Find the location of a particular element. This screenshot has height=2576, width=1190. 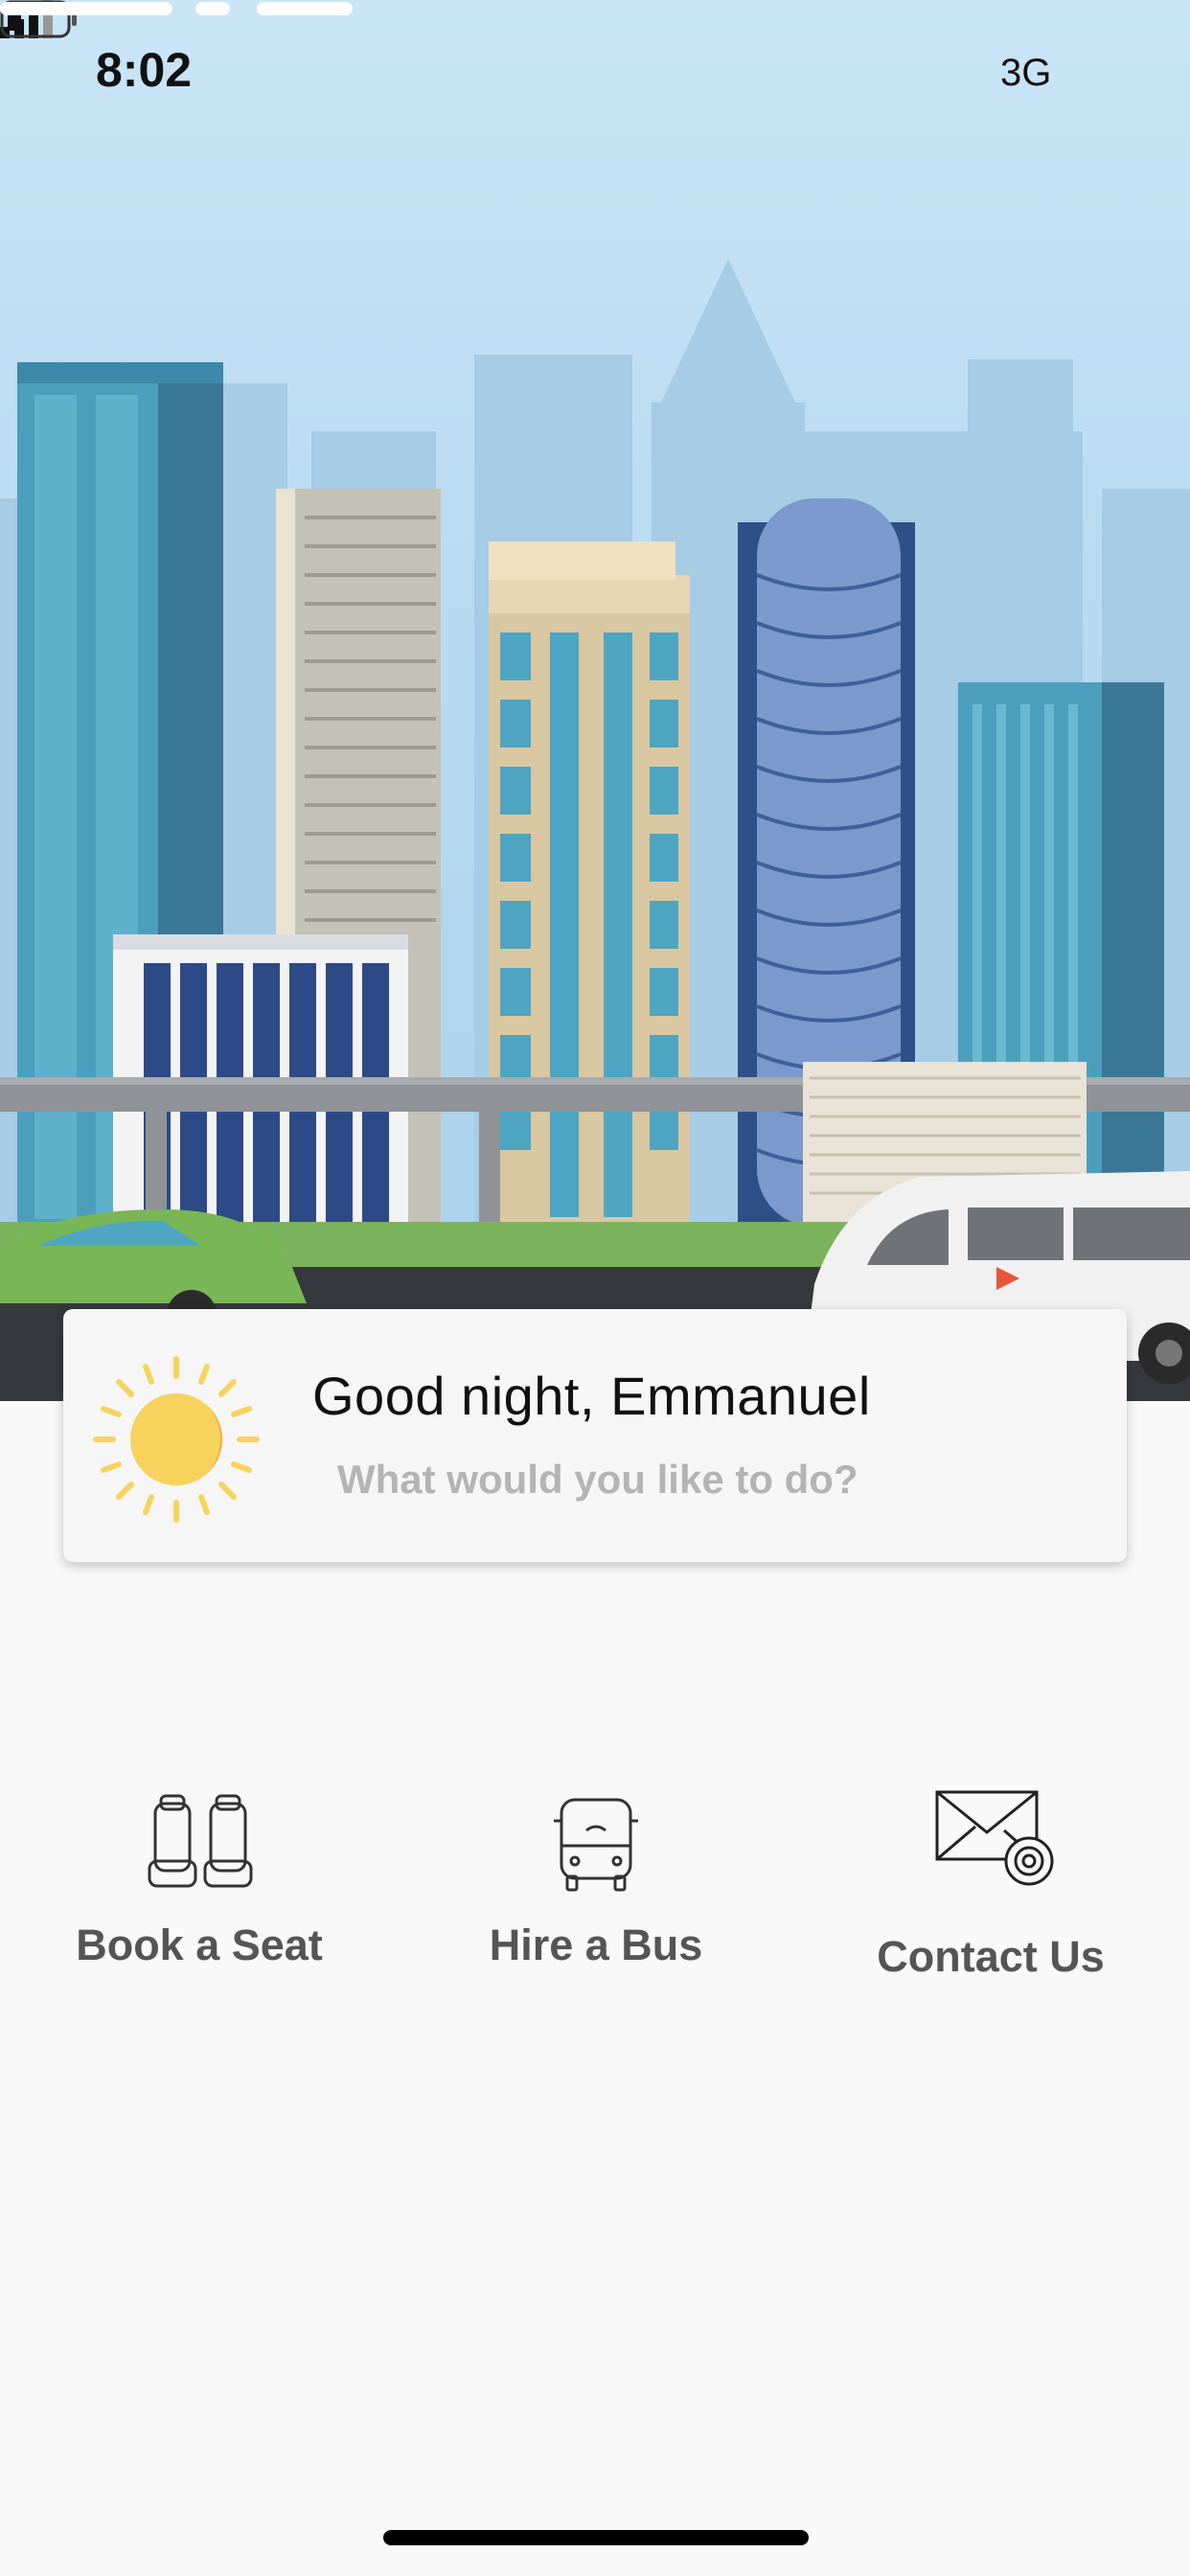

home-indicator is located at coordinates (596, 2537).